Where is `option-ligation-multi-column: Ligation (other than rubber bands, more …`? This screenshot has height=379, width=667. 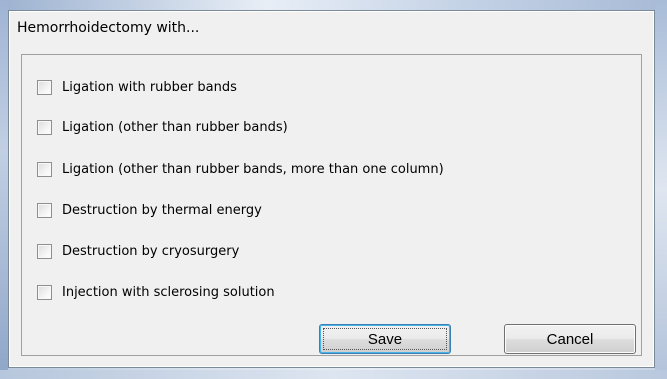 option-ligation-multi-column: Ligation (other than rubber bands, more … is located at coordinates (240, 169).